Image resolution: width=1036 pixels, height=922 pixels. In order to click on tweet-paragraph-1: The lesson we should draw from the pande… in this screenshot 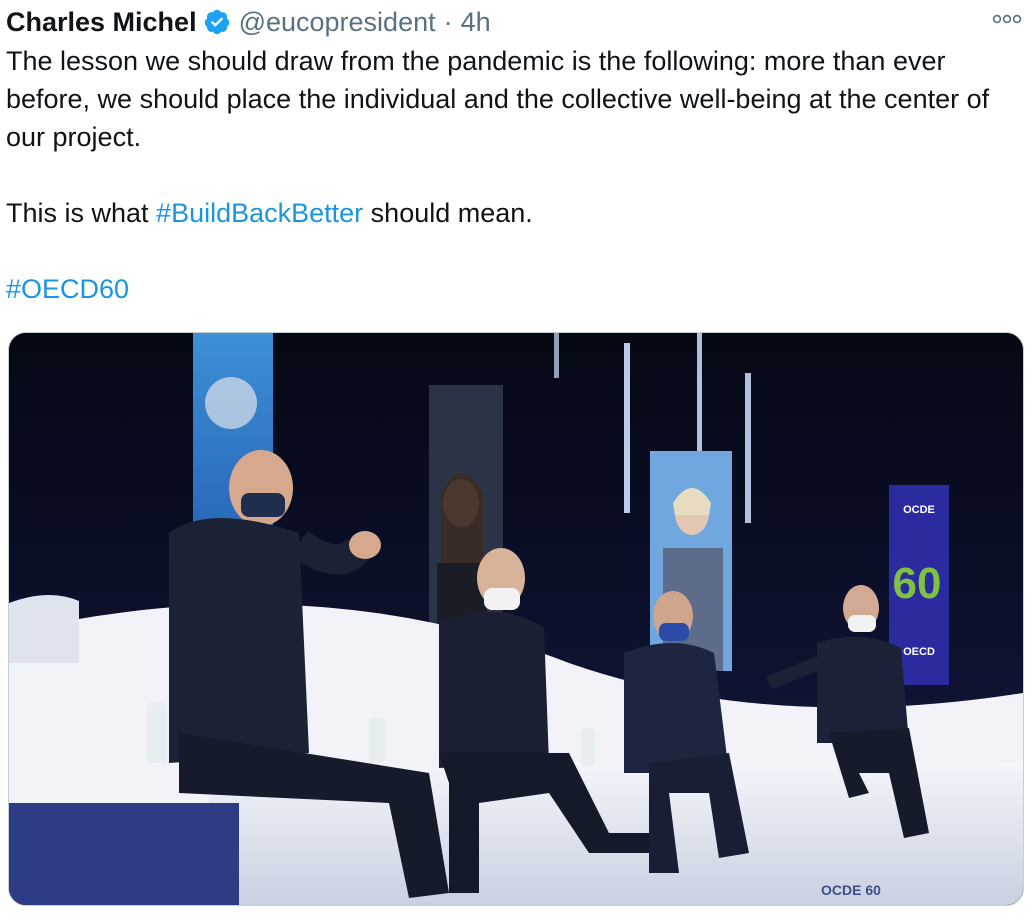, I will do `click(498, 99)`.